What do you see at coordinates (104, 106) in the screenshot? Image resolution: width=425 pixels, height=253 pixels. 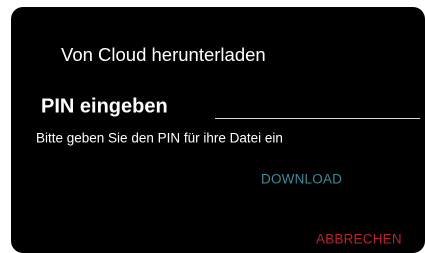 I see `pin-label: PIN eingeben` at bounding box center [104, 106].